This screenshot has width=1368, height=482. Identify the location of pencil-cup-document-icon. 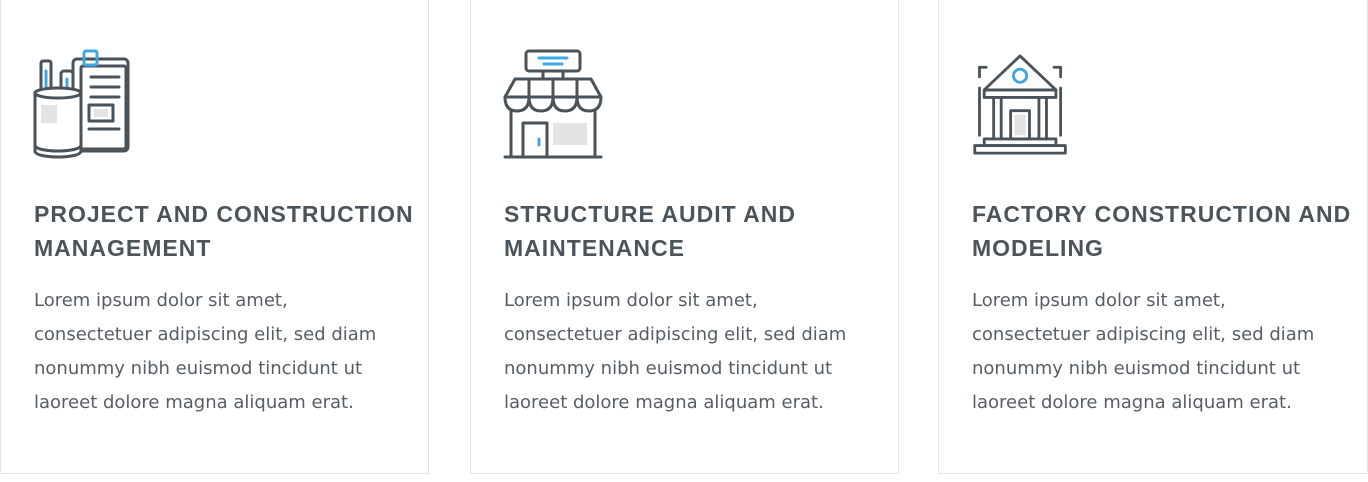
(83, 105).